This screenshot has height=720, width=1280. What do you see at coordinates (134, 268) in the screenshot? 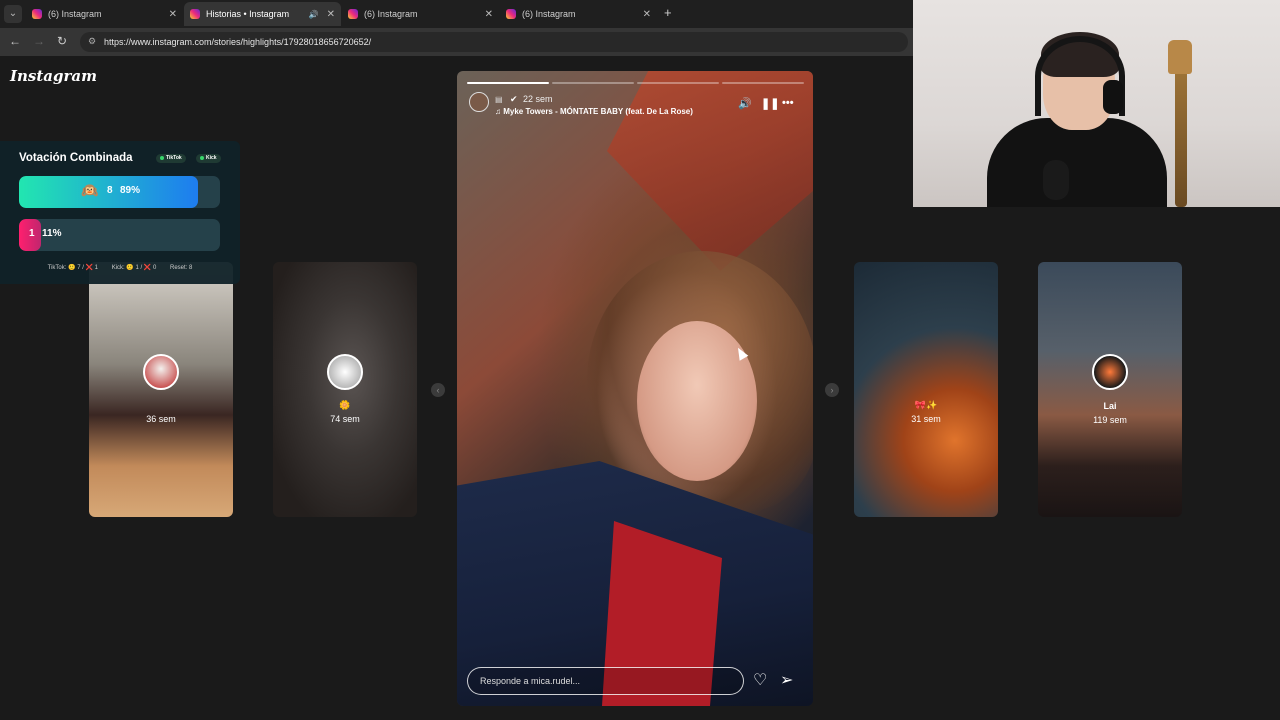
I see `stats-kick: Kick: 🙂 1 / ❌ 0` at bounding box center [134, 268].